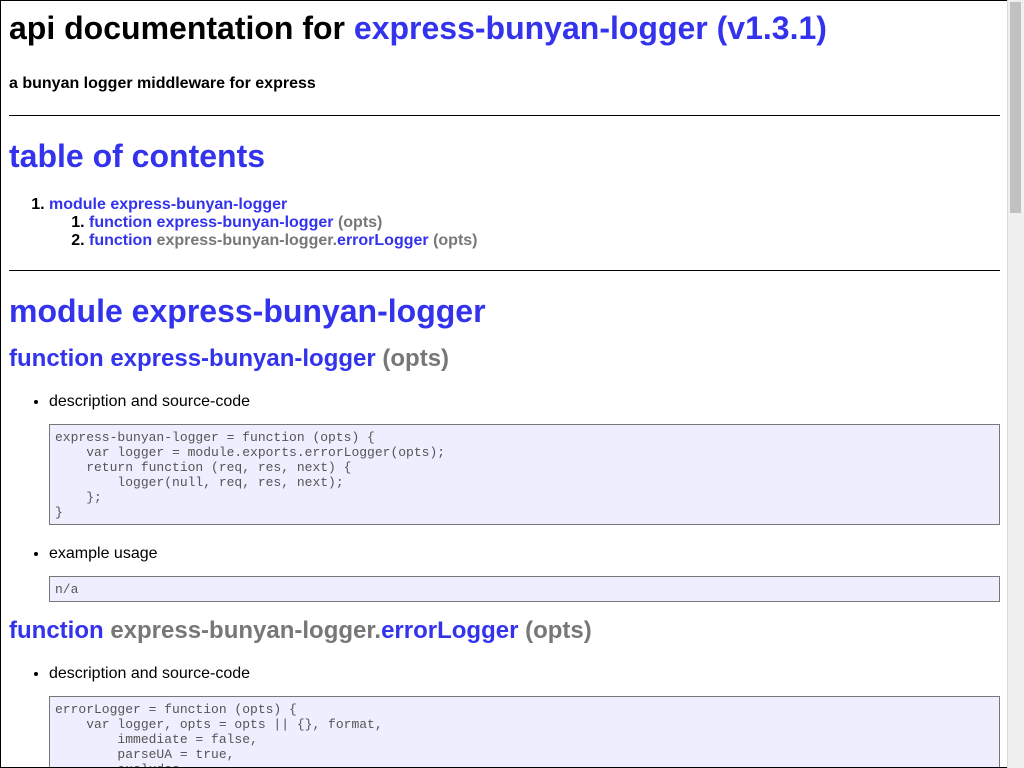 This screenshot has height=768, width=1024. I want to click on function-heading-link: function express-bunyan-logger, so click(192, 358).